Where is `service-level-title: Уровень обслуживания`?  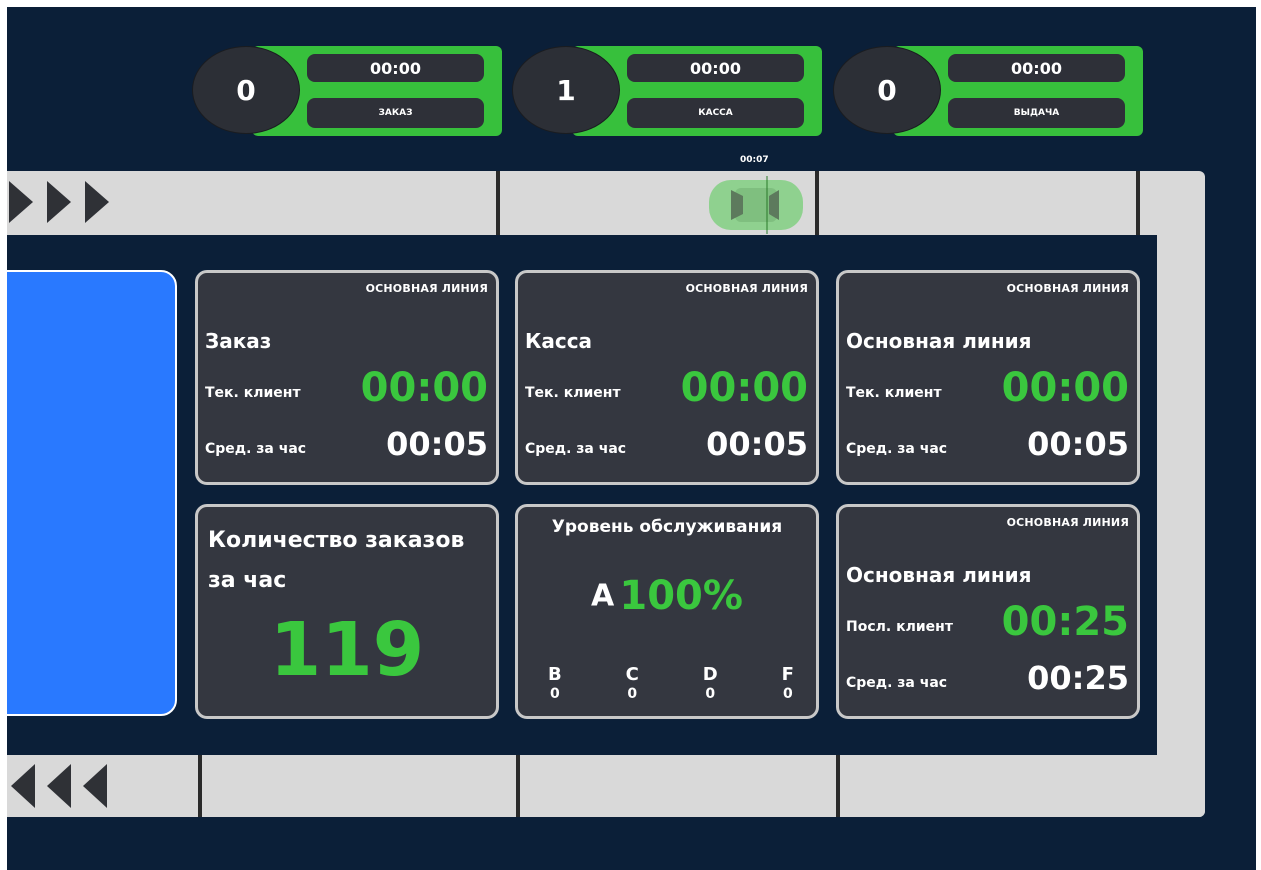
service-level-title: Уровень обслуживания is located at coordinates (667, 527).